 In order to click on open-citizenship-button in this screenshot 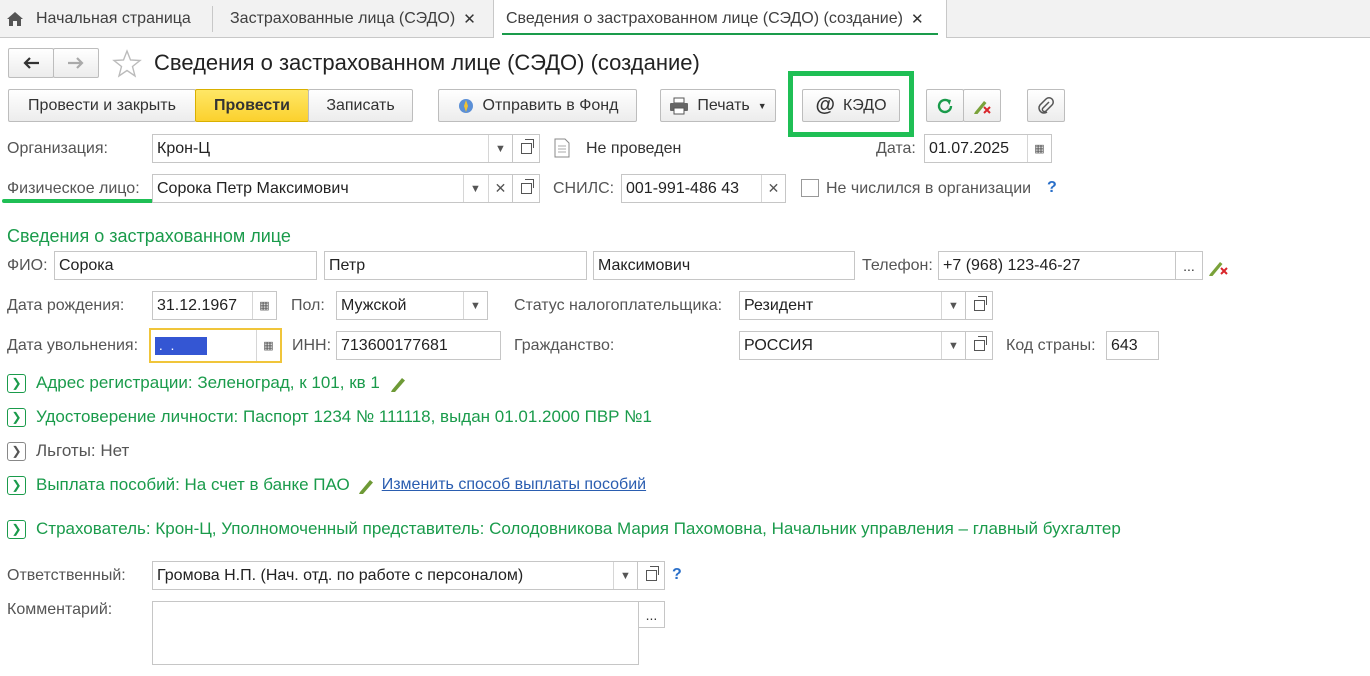, I will do `click(979, 345)`.